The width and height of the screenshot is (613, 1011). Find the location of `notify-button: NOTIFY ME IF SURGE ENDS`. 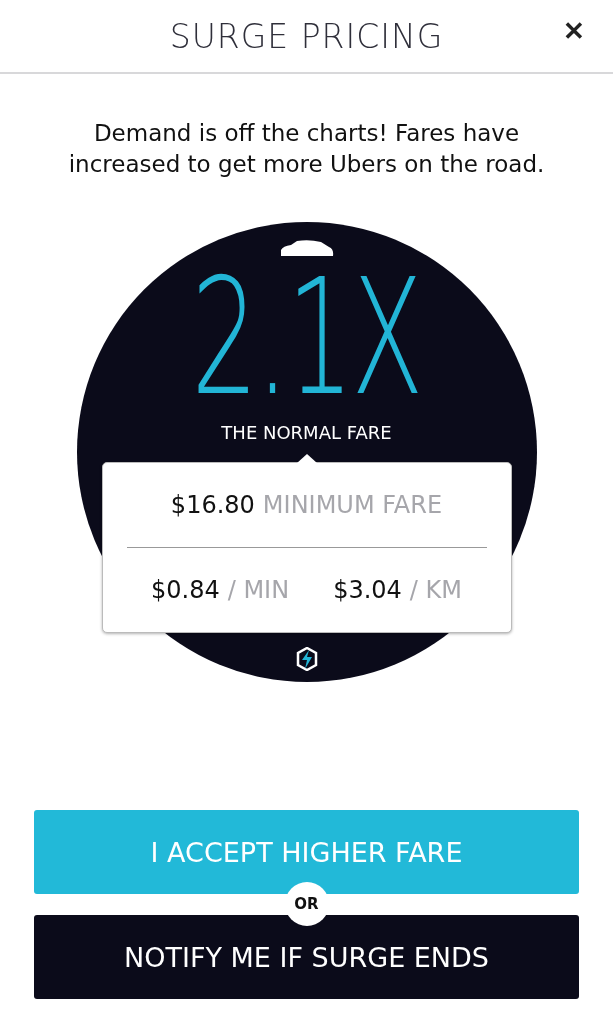

notify-button: NOTIFY ME IF SURGE ENDS is located at coordinates (306, 957).